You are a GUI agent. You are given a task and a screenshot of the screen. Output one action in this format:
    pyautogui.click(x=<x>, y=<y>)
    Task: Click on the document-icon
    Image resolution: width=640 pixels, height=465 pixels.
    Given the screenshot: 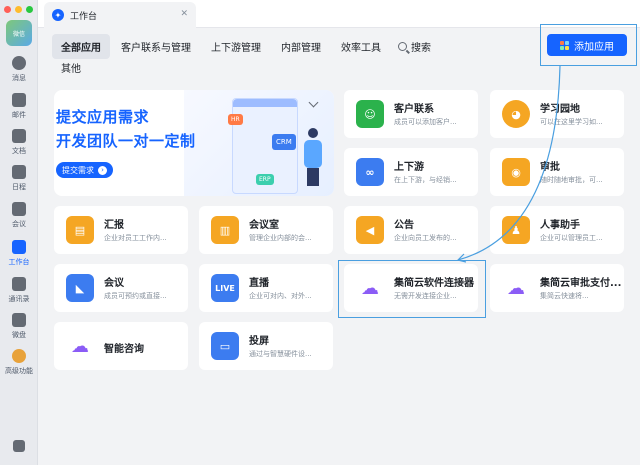 What is the action you would take?
    pyautogui.click(x=19, y=136)
    